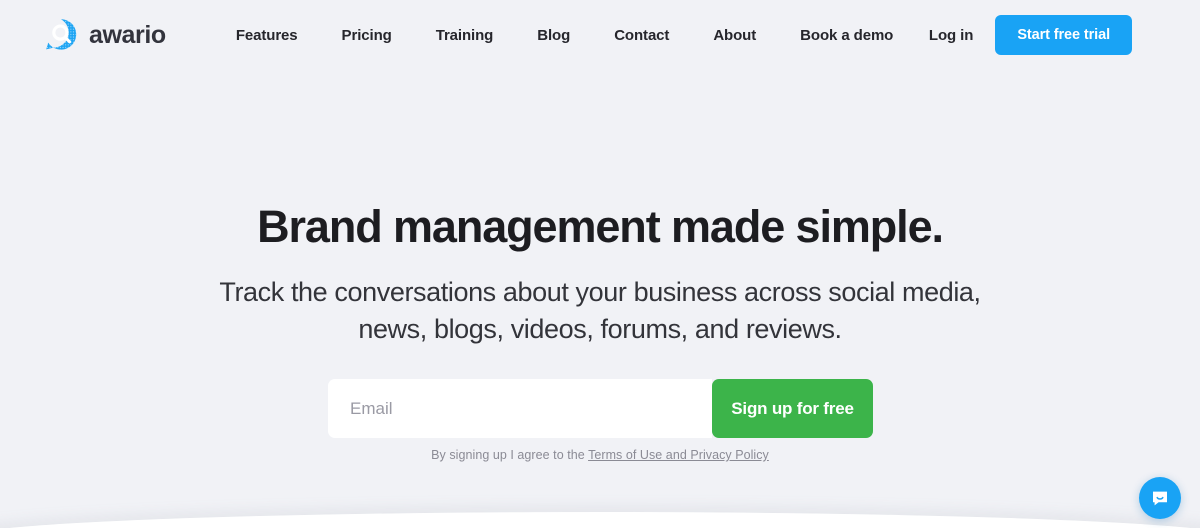 This screenshot has width=1200, height=528. I want to click on awario-logo-icon, so click(61, 35).